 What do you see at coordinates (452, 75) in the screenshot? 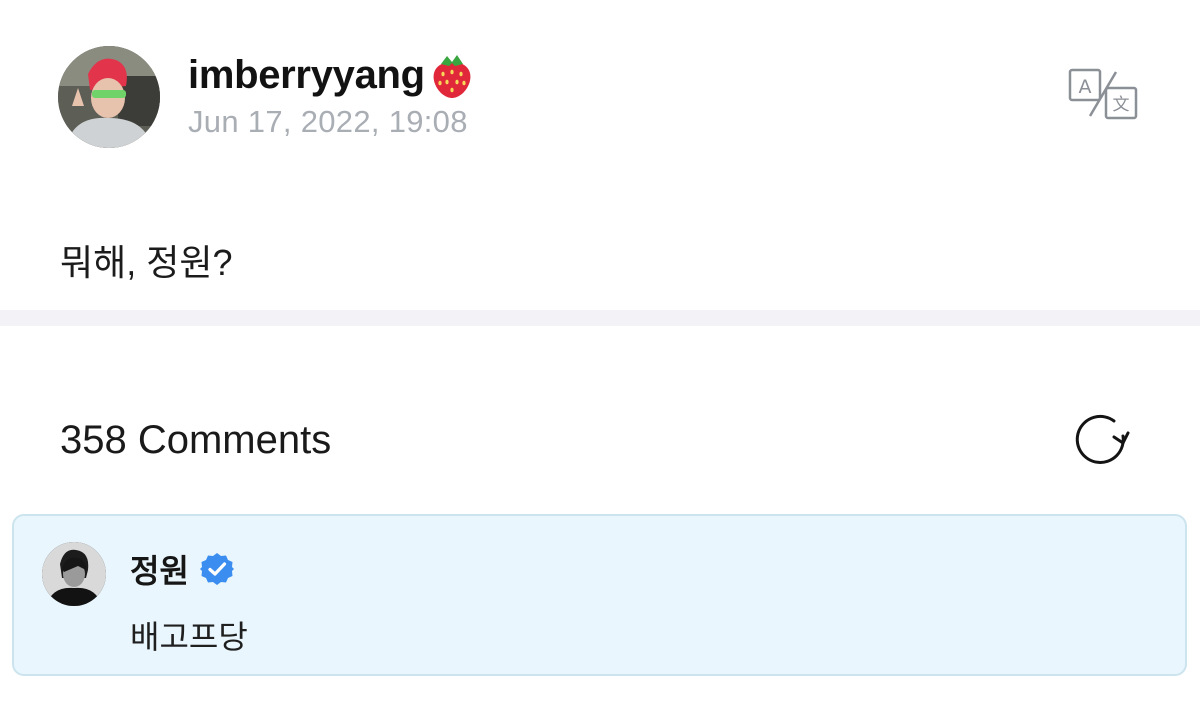
I see `strawberry-icon` at bounding box center [452, 75].